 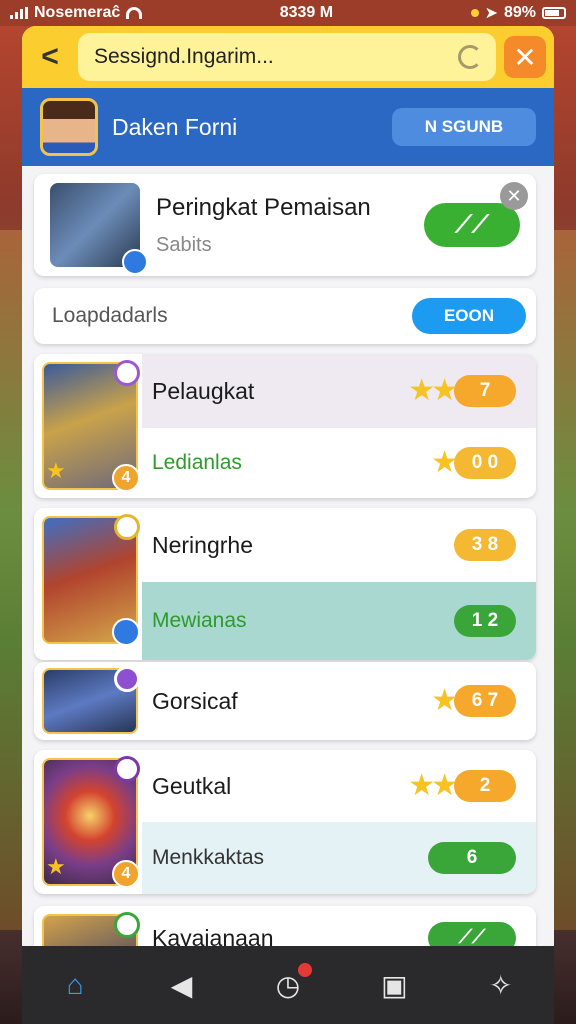 I want to click on leaderboard-entry: Gorsicaf ★ 6 7, so click(x=285, y=701).